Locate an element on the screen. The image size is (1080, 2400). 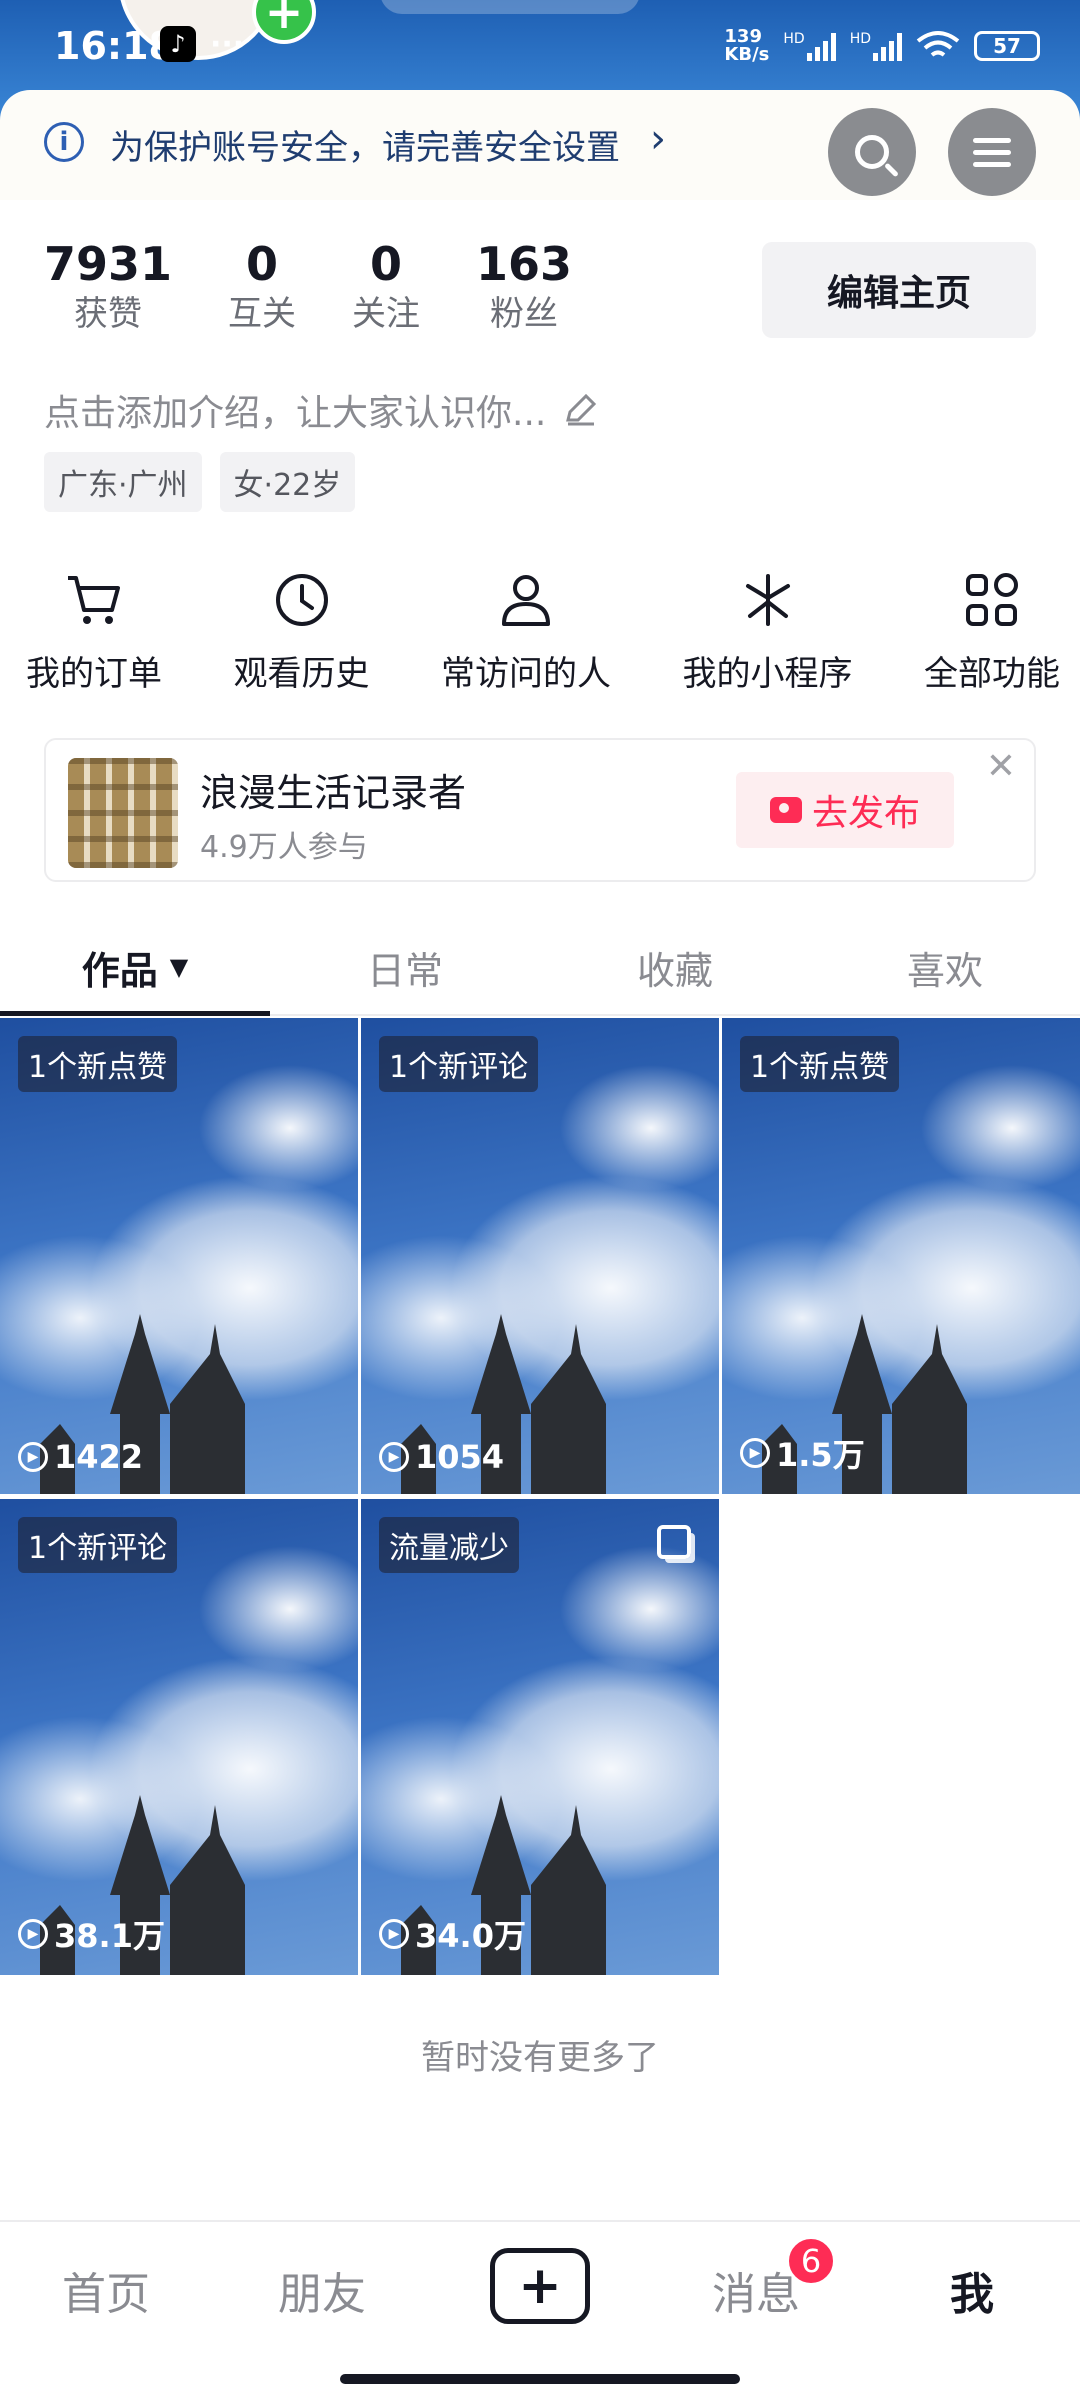
campaign-thumbnail is located at coordinates (123, 813).